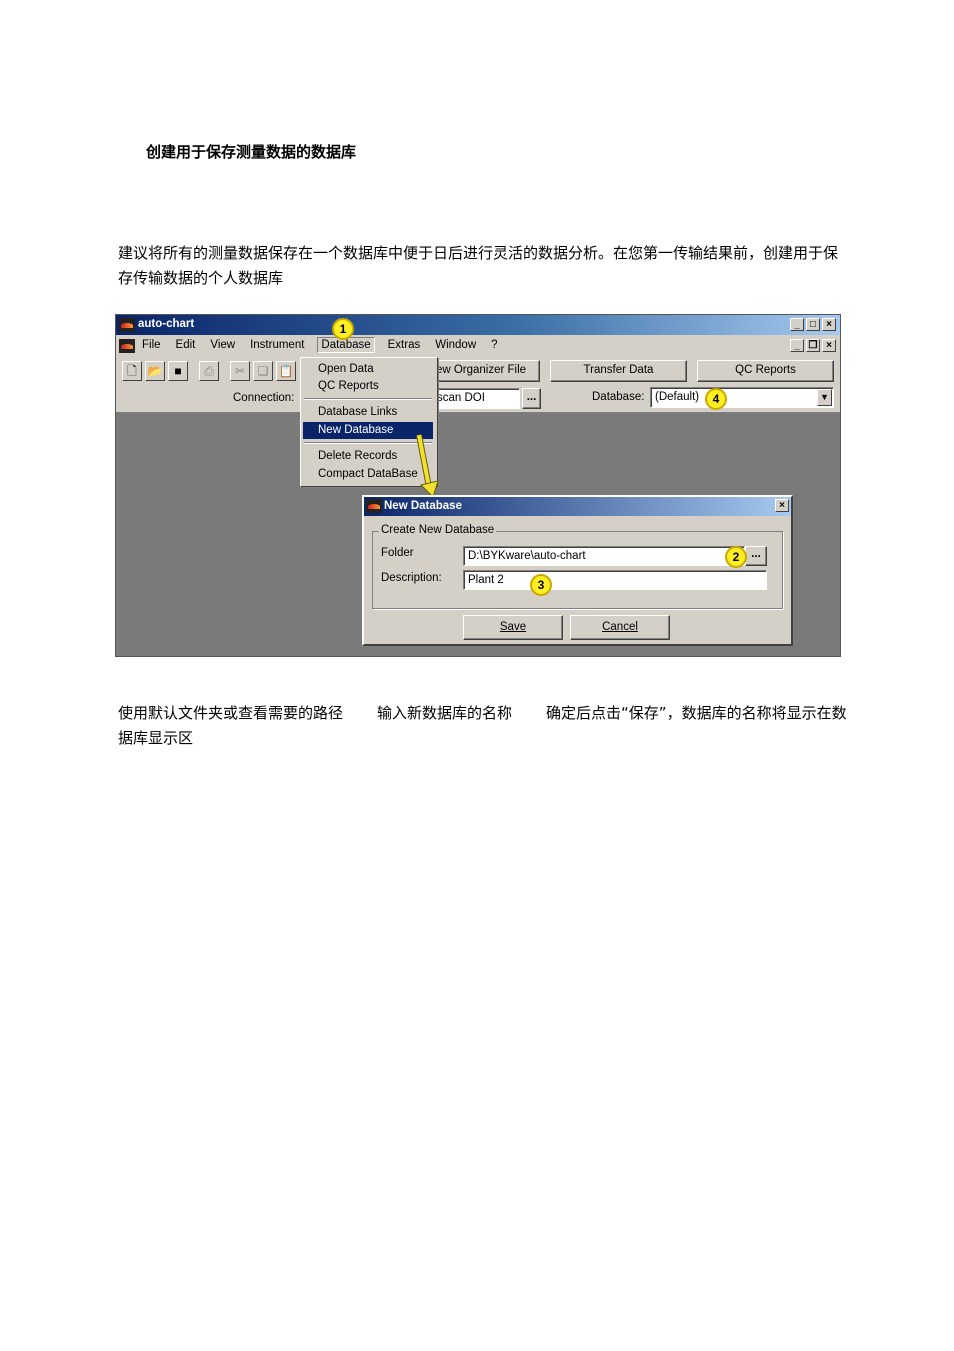  I want to click on group-title: Create New Database, so click(438, 530).